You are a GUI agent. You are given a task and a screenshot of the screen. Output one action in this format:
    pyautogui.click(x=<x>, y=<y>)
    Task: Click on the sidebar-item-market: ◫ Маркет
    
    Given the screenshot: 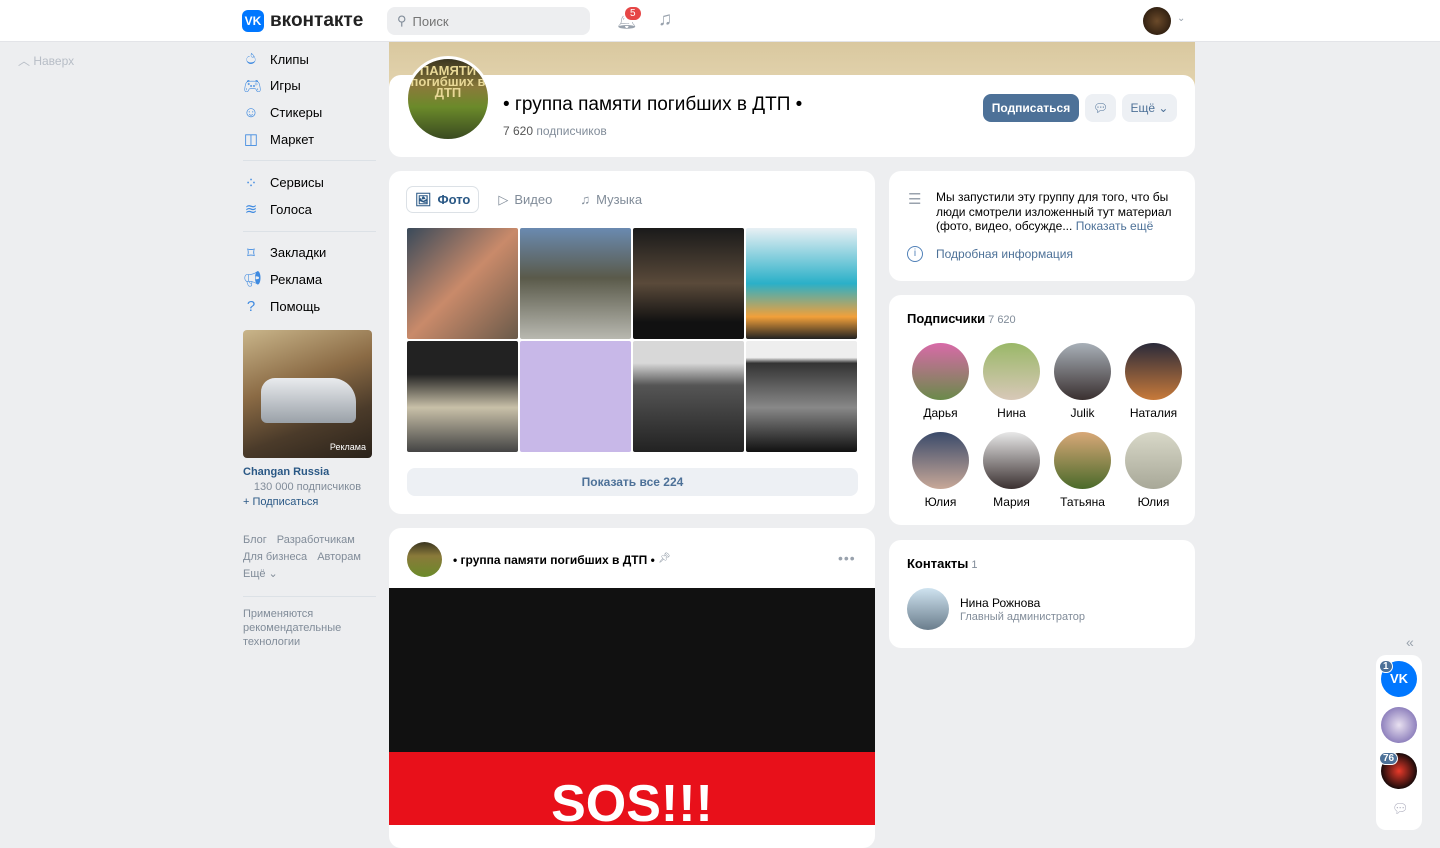 What is the action you would take?
    pyautogui.click(x=309, y=139)
    